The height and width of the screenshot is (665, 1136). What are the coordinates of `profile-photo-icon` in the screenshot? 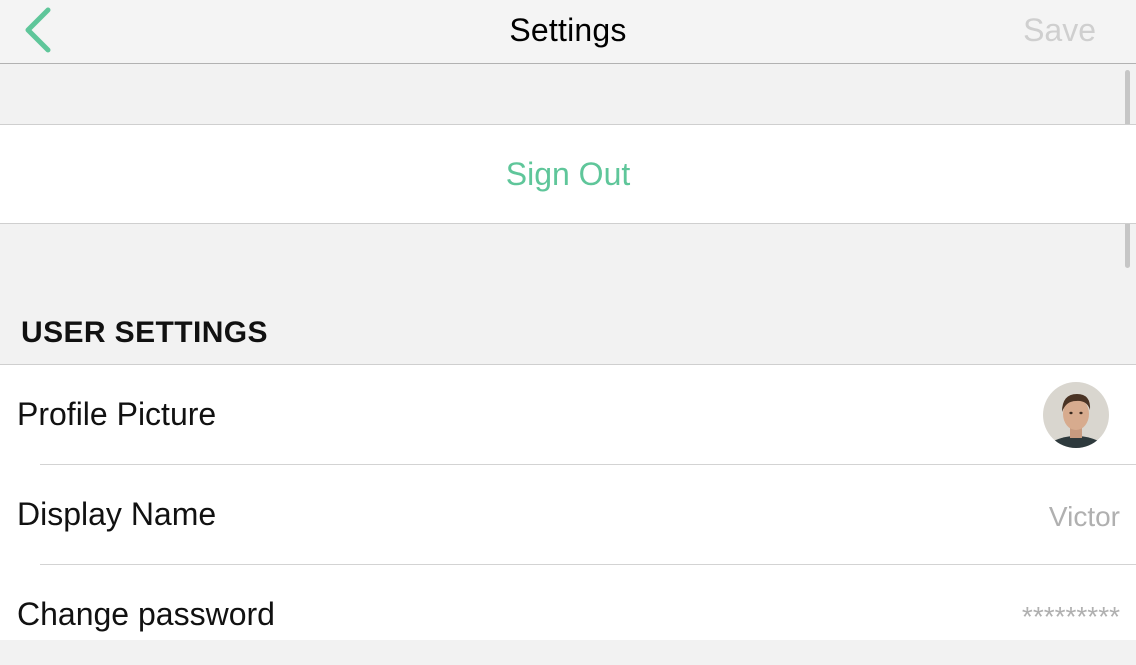 It's located at (1076, 415).